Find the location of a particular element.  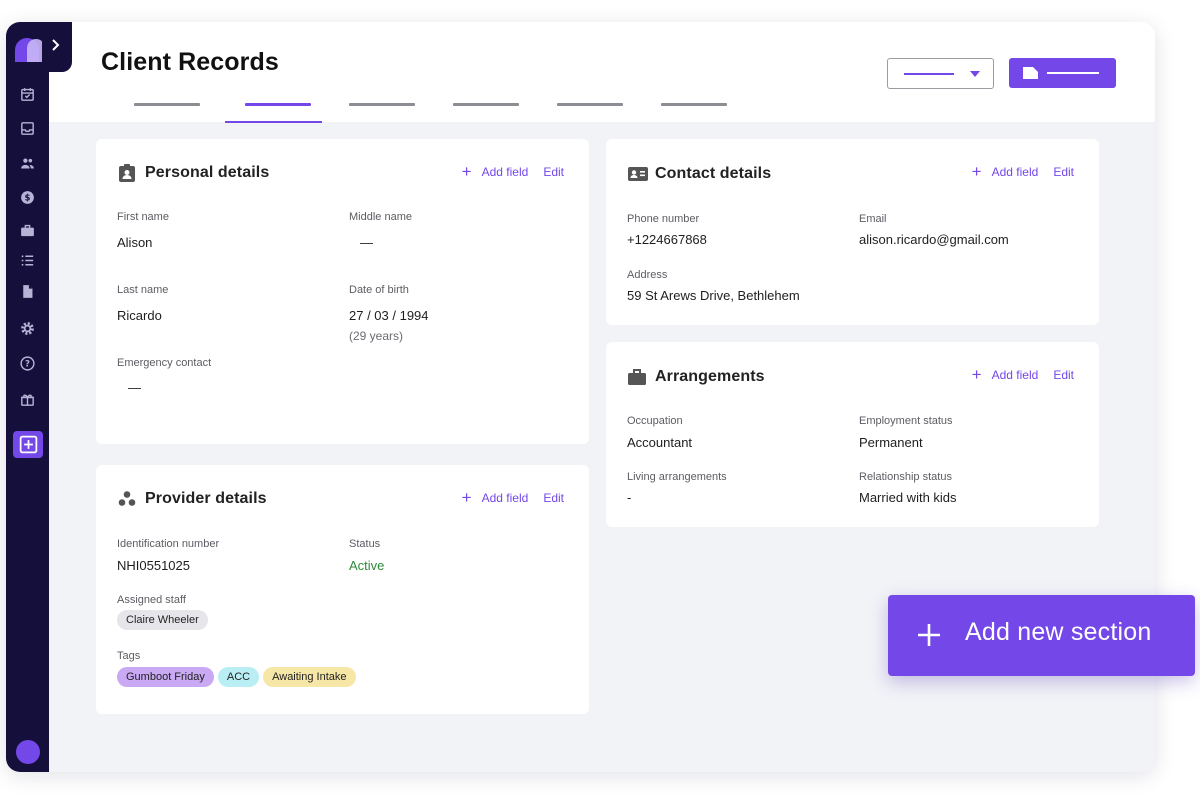

avatar is located at coordinates (28, 752).